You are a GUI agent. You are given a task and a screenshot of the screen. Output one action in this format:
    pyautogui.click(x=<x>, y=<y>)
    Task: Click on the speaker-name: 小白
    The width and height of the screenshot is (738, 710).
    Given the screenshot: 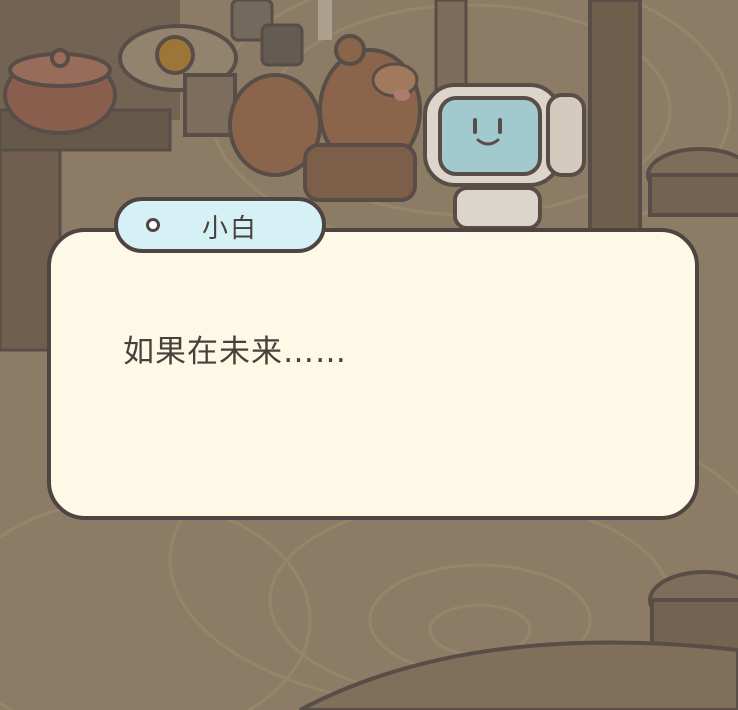 What is the action you would take?
    pyautogui.click(x=230, y=229)
    